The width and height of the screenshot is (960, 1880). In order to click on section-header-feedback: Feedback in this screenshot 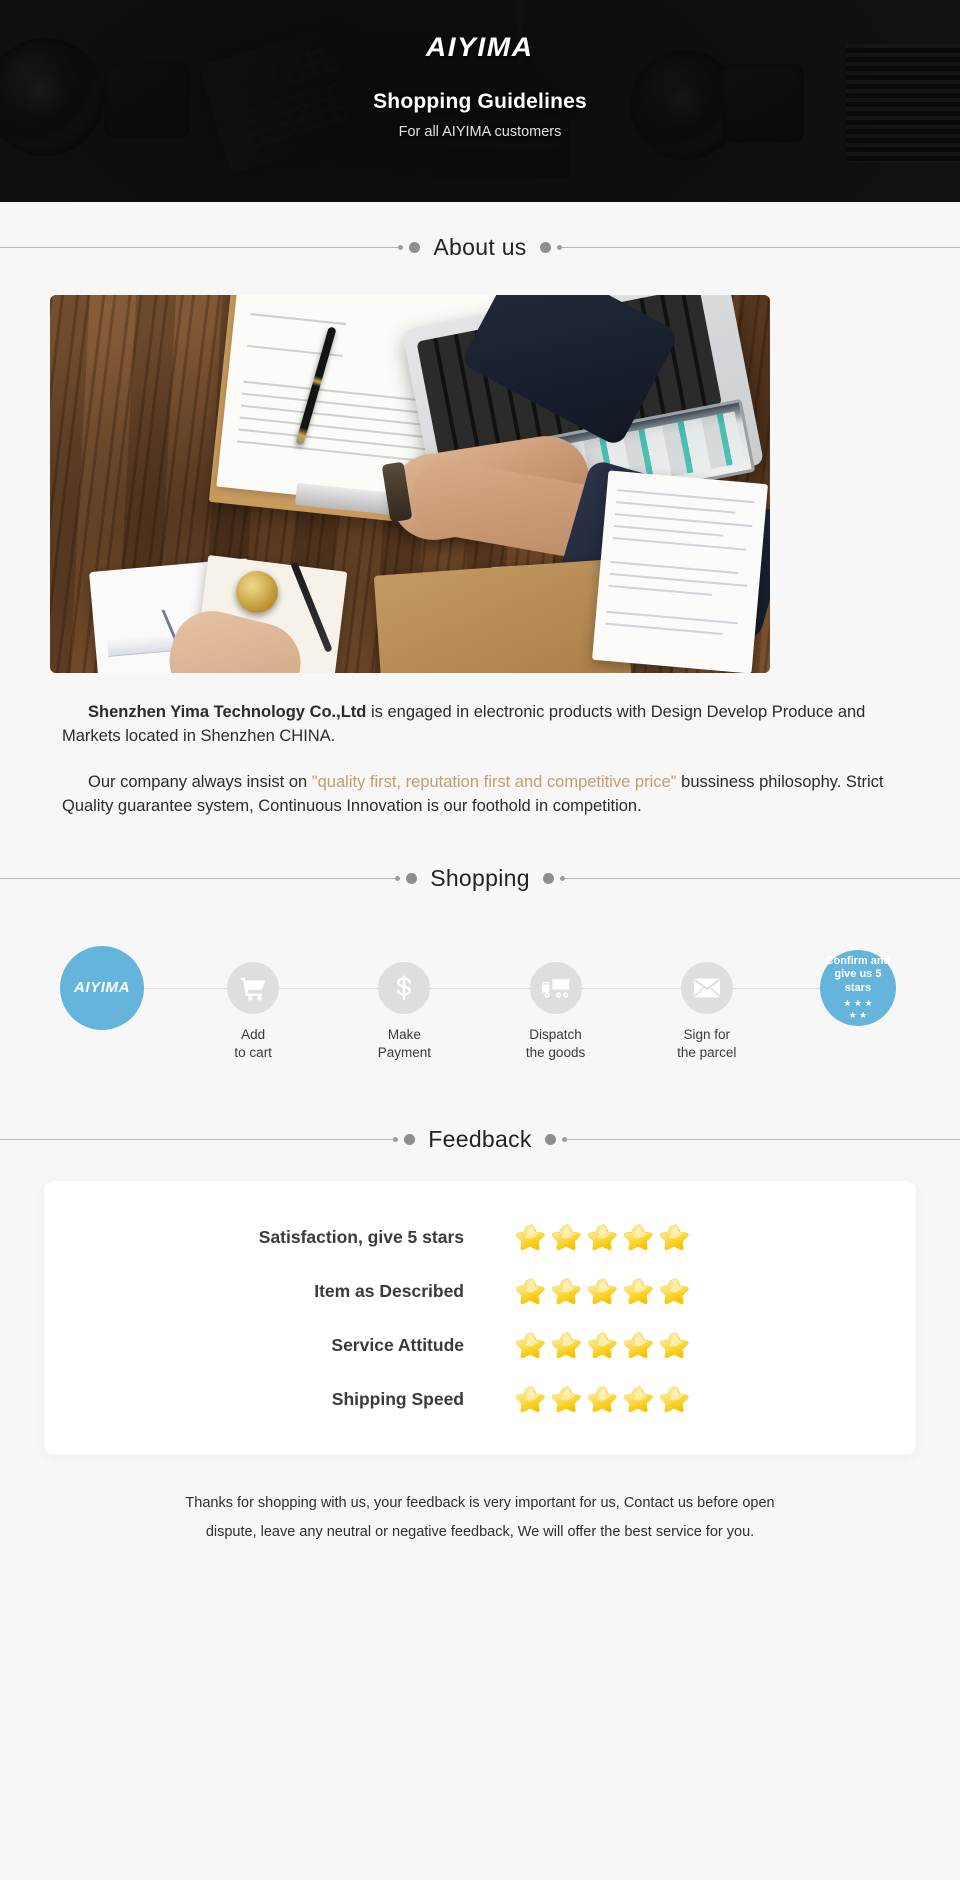, I will do `click(480, 1139)`.